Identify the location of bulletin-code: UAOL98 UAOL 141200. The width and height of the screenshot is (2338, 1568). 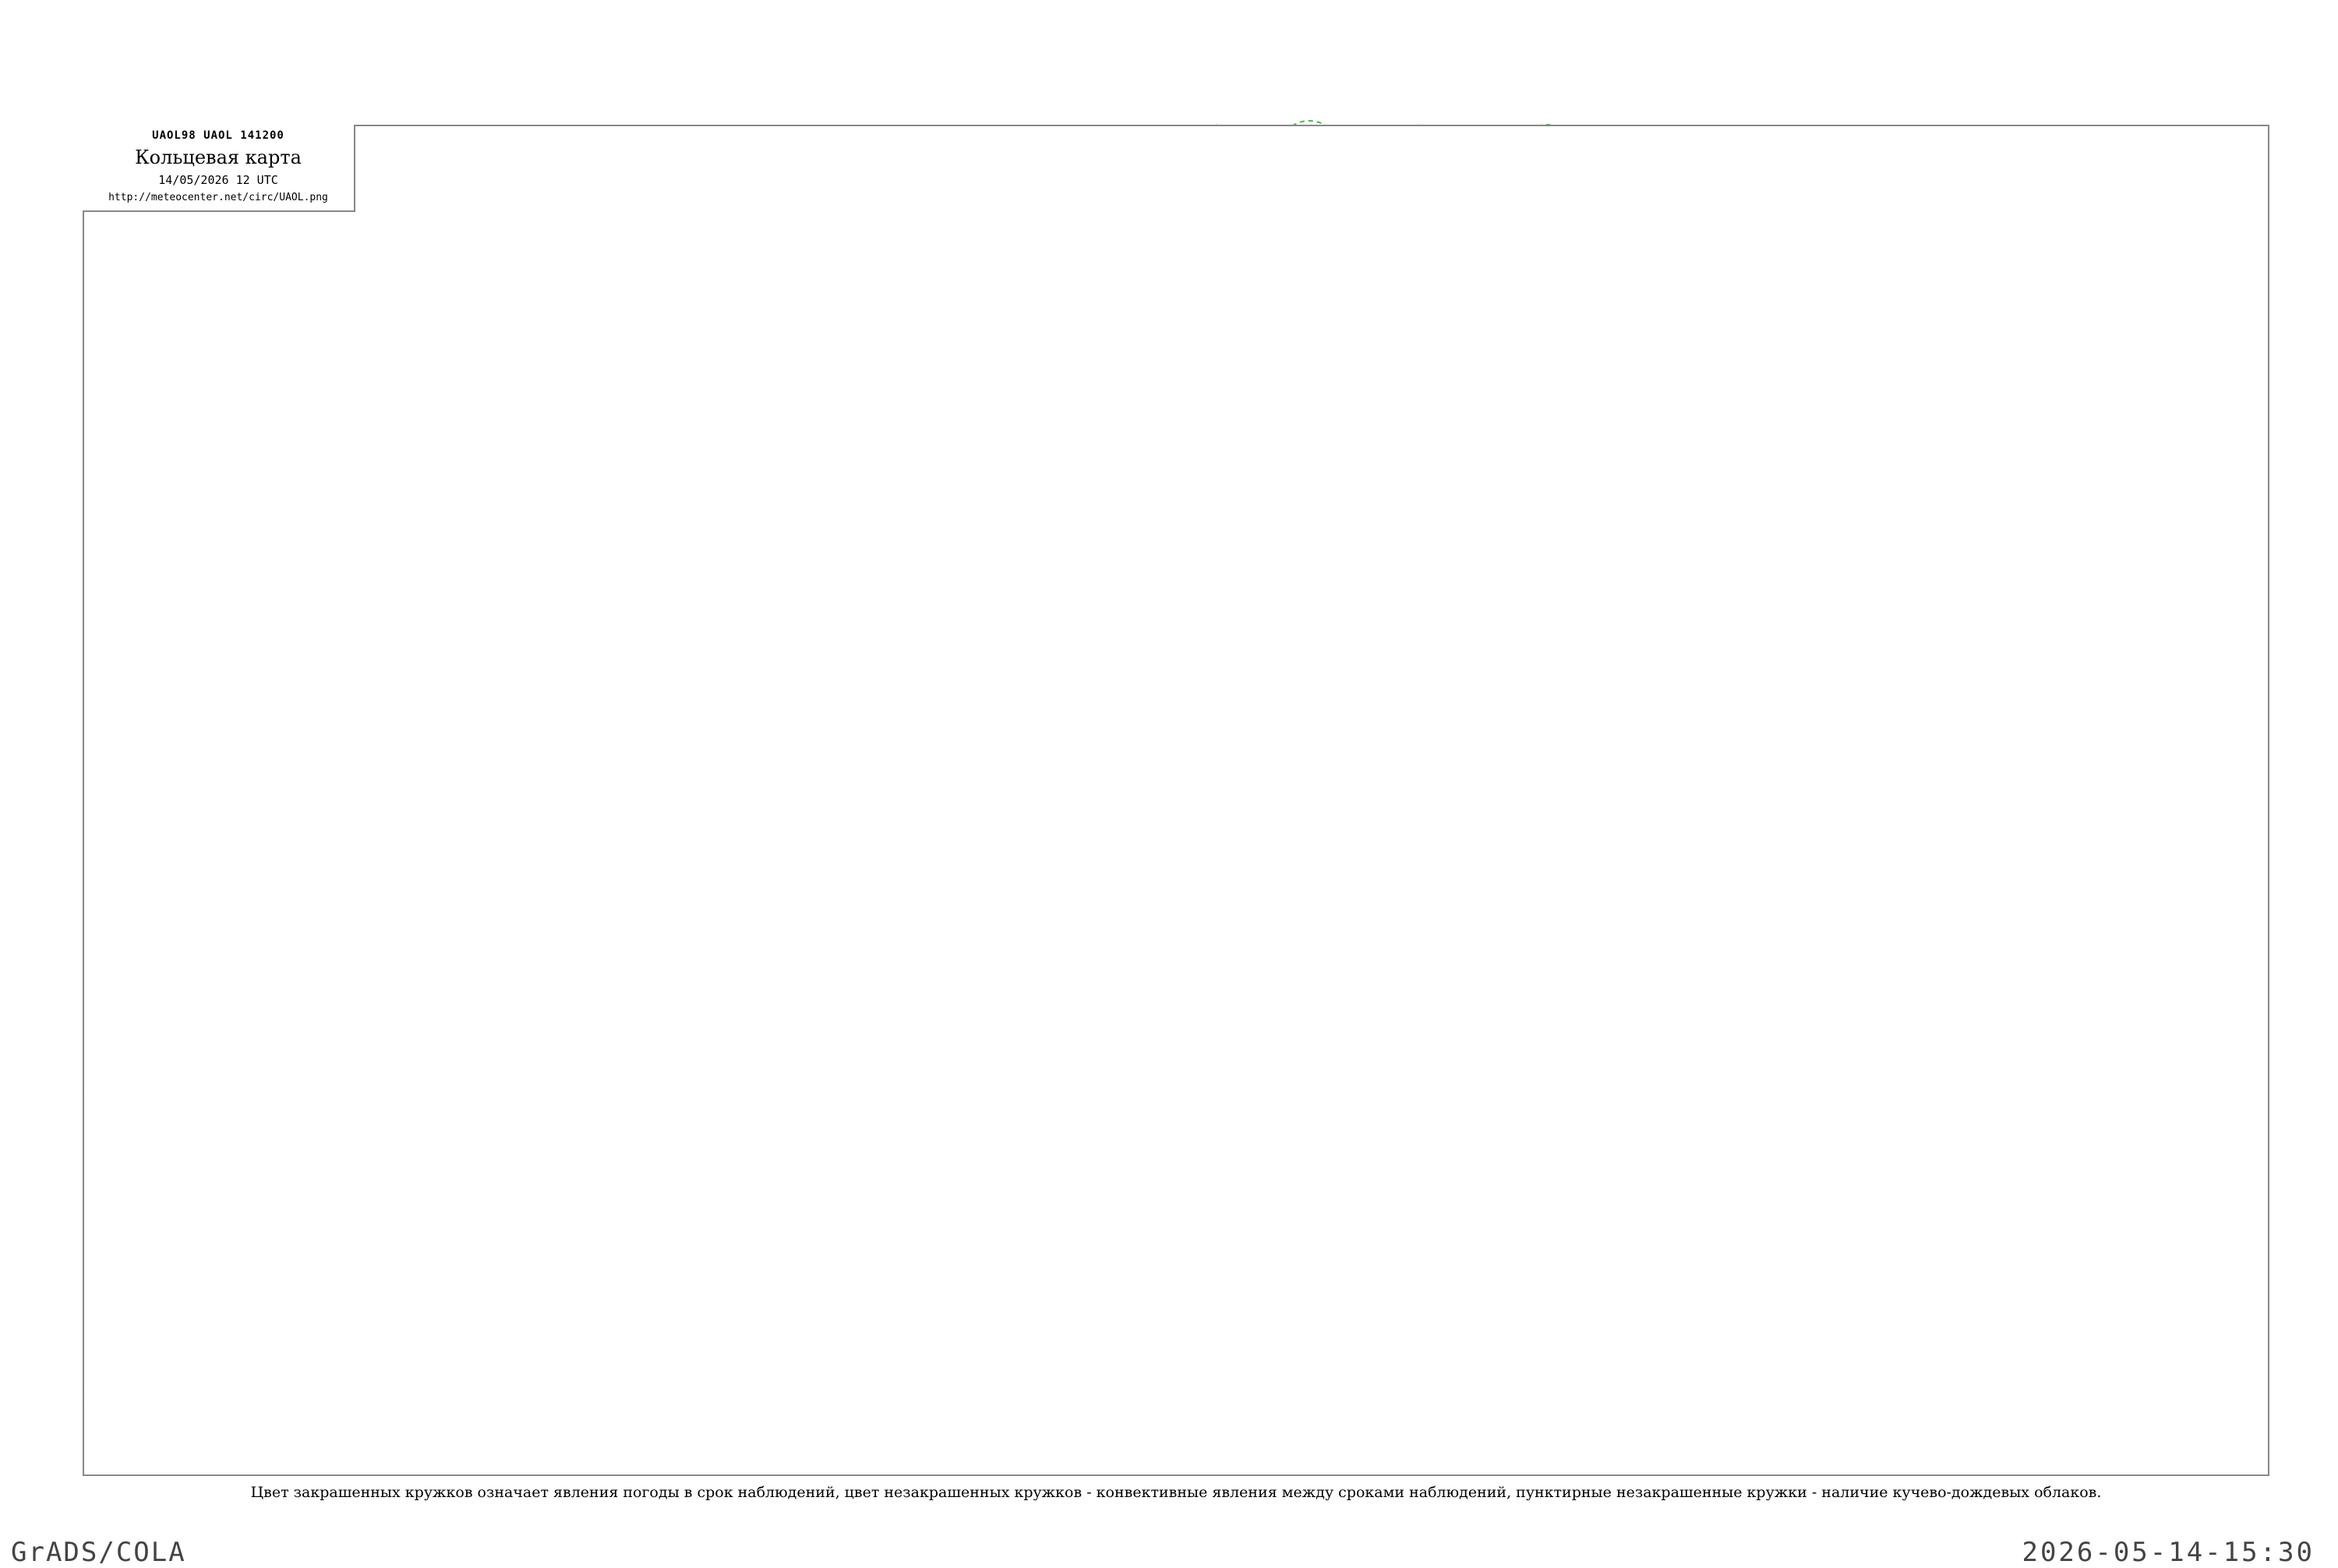
(218, 135).